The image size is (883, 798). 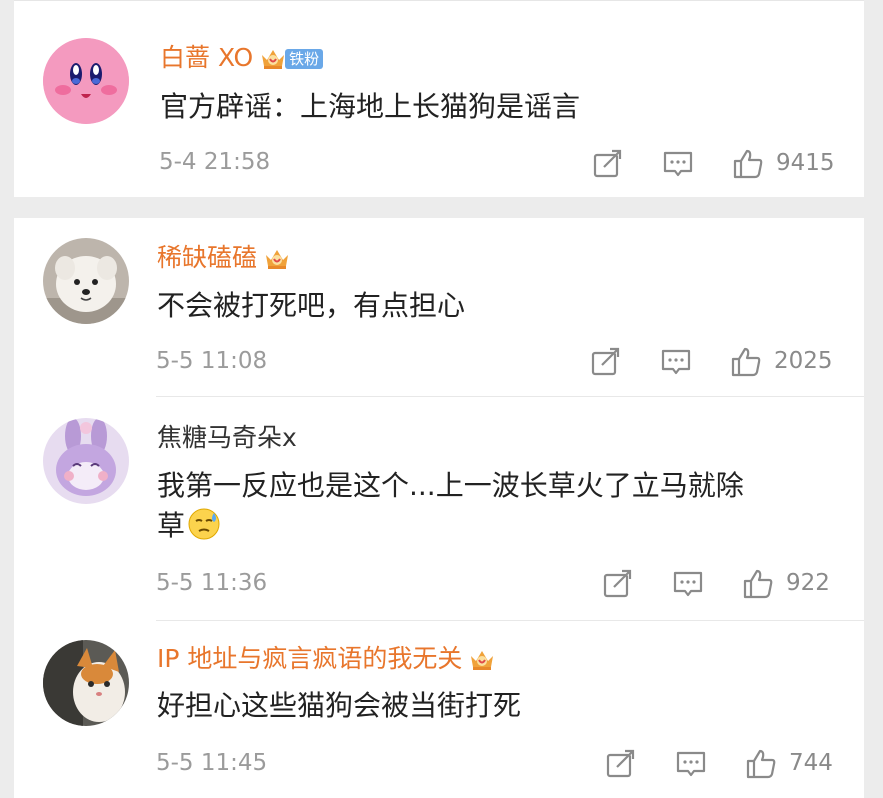 What do you see at coordinates (171, 525) in the screenshot?
I see `comment-text-end: 草` at bounding box center [171, 525].